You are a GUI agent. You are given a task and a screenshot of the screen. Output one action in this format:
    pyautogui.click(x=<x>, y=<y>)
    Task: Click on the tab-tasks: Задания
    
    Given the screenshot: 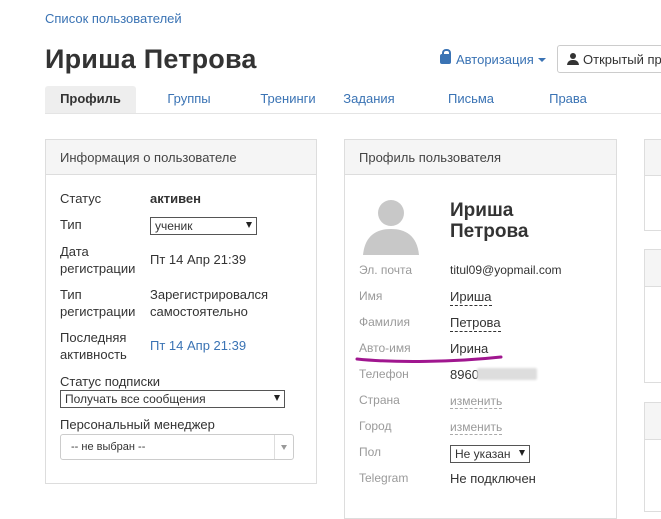 What is the action you would take?
    pyautogui.click(x=369, y=99)
    